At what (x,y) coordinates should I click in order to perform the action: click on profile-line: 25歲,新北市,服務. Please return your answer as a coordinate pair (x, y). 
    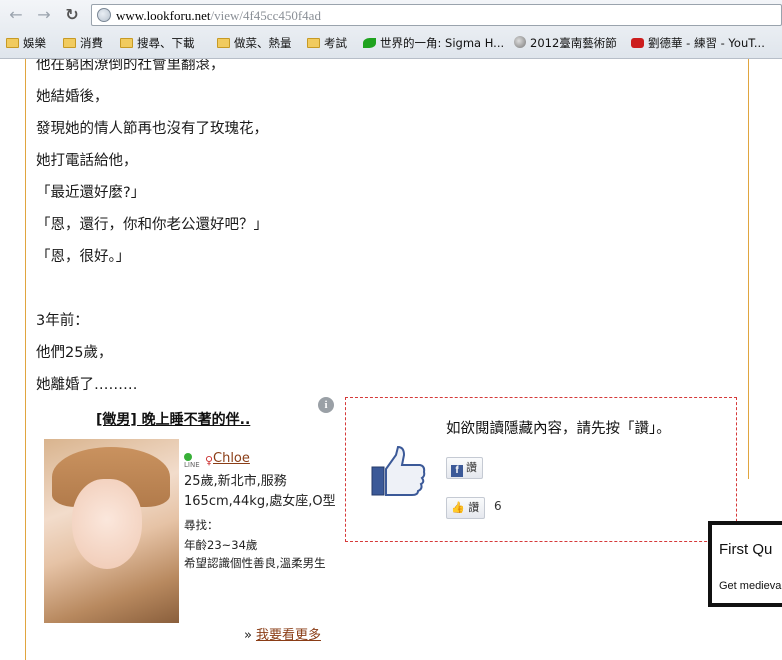
    Looking at the image, I should click on (235, 481).